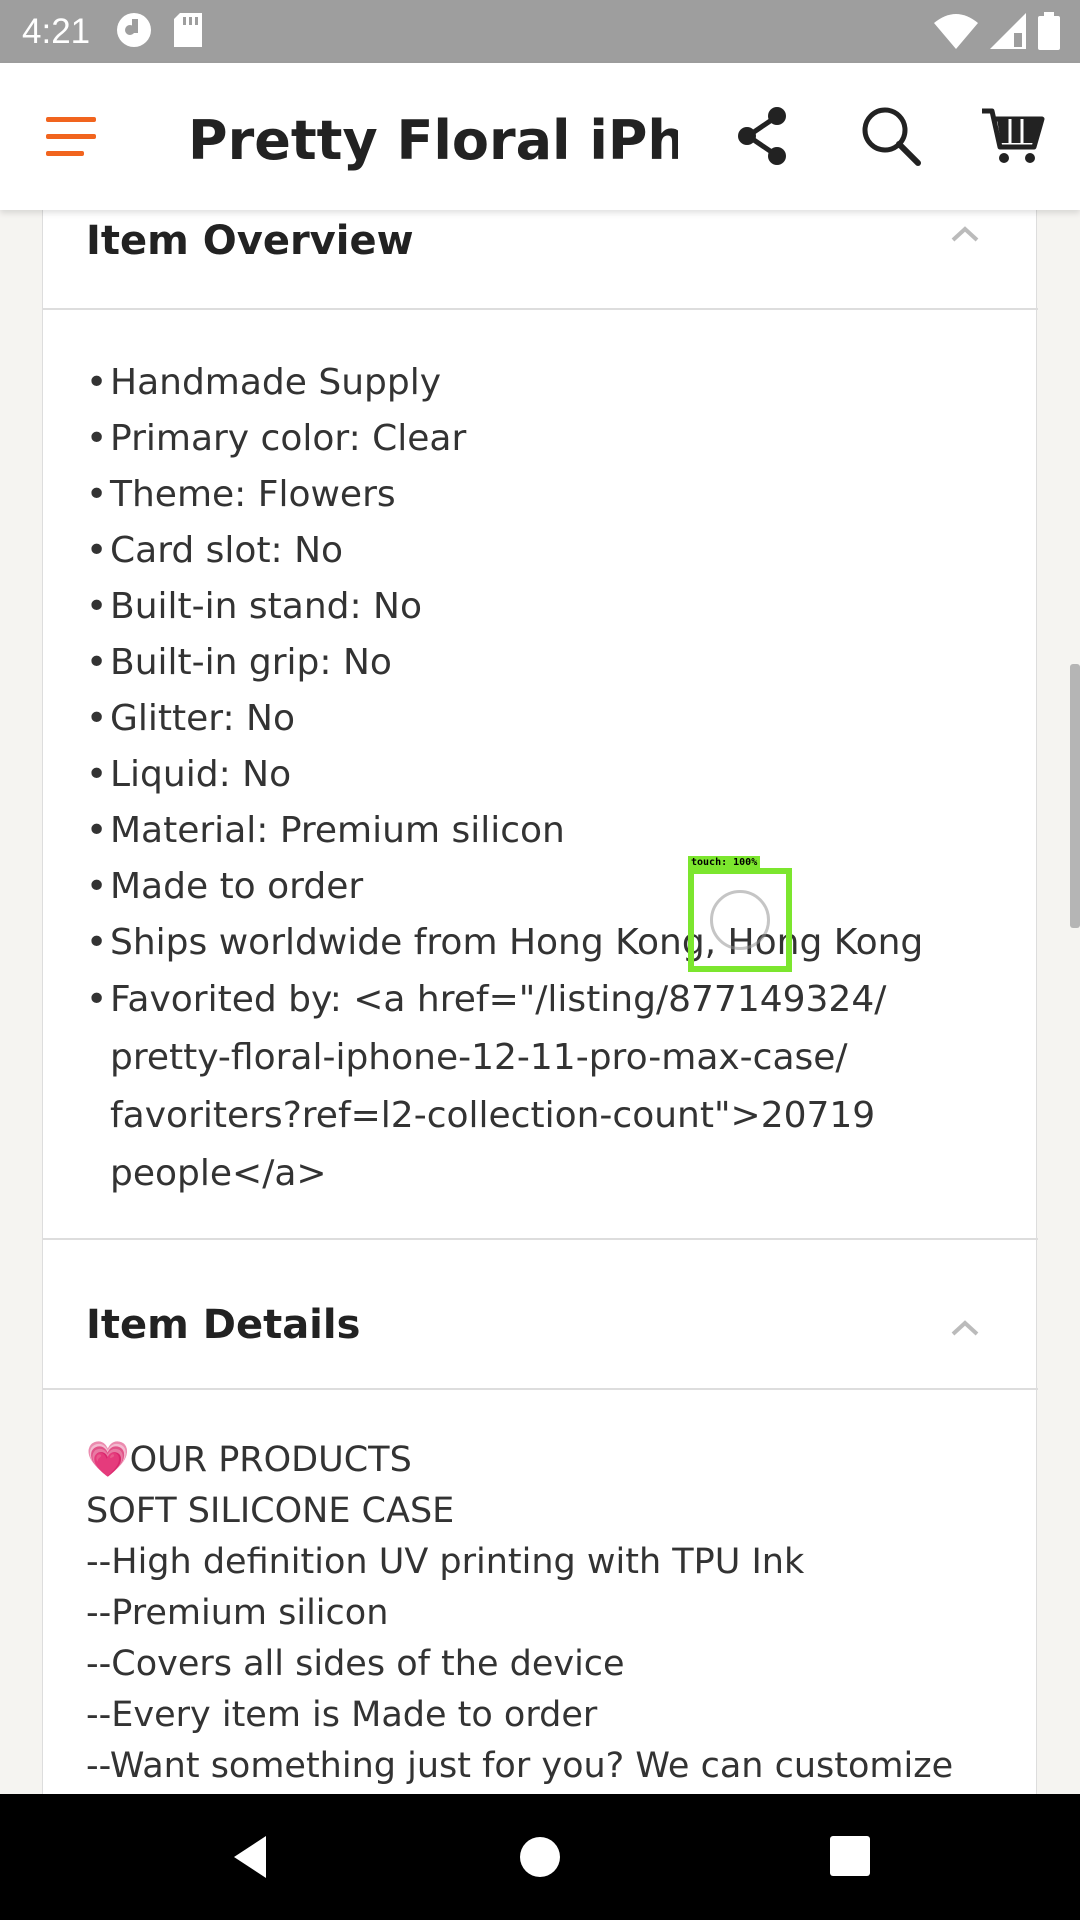 This screenshot has width=1080, height=1920. What do you see at coordinates (342, 1715) in the screenshot?
I see `details-line: --Every item is Made to order` at bounding box center [342, 1715].